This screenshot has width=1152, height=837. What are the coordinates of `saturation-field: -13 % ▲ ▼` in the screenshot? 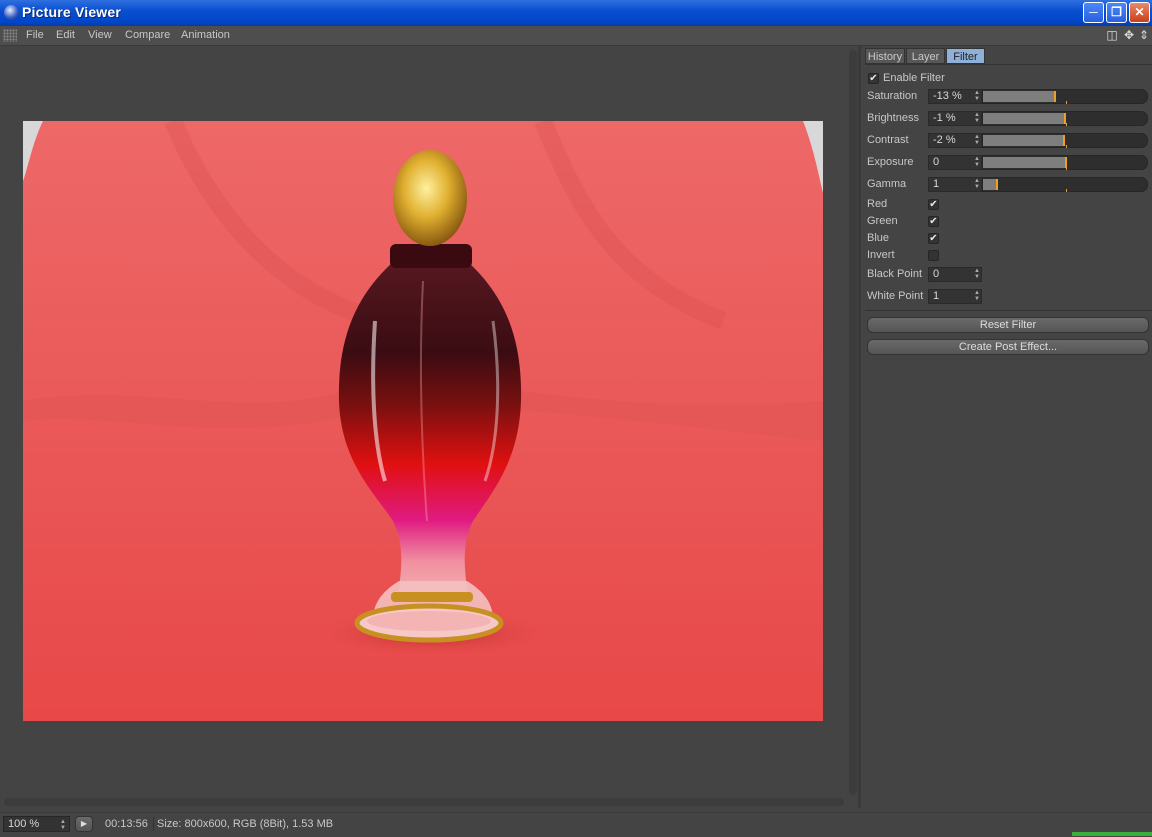 It's located at (955, 96).